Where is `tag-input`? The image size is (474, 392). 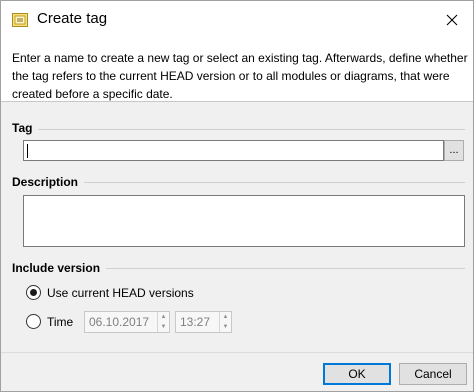 tag-input is located at coordinates (233, 150).